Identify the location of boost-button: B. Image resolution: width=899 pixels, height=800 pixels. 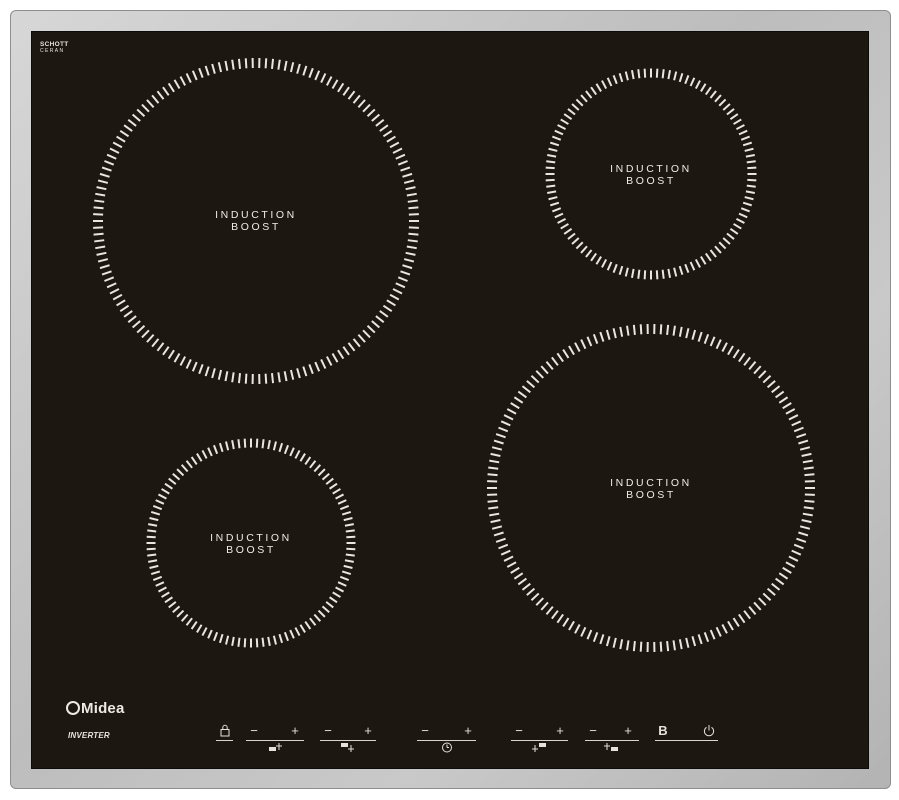
(662, 730).